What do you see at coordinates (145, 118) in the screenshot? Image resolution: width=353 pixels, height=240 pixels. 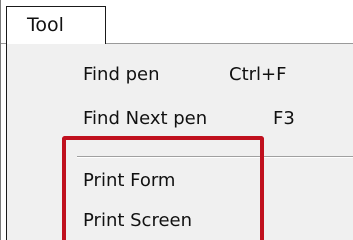 I see `menu-item-label: Find Next pen` at bounding box center [145, 118].